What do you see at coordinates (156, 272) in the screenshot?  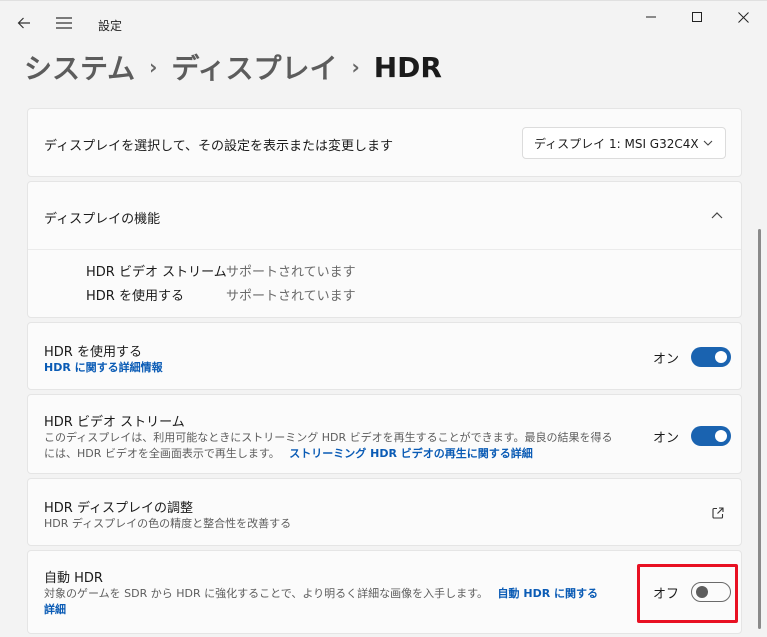 I see `capability-key: HDR ビデオ ストリーム` at bounding box center [156, 272].